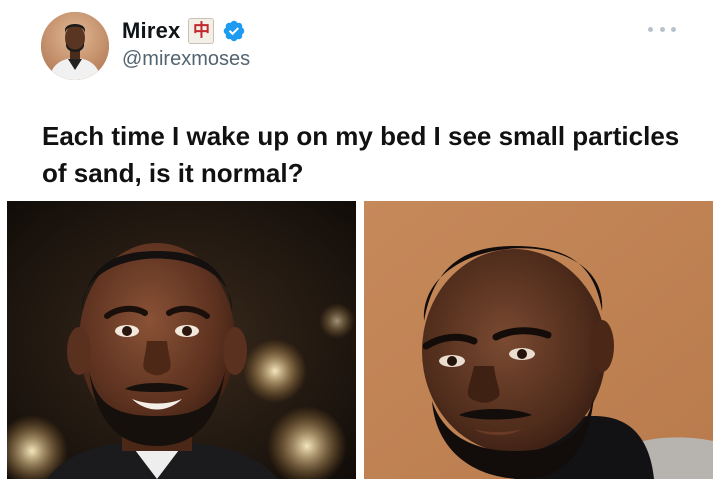  Describe the element at coordinates (151, 31) in the screenshot. I see `author-display-name: Mirex` at that location.